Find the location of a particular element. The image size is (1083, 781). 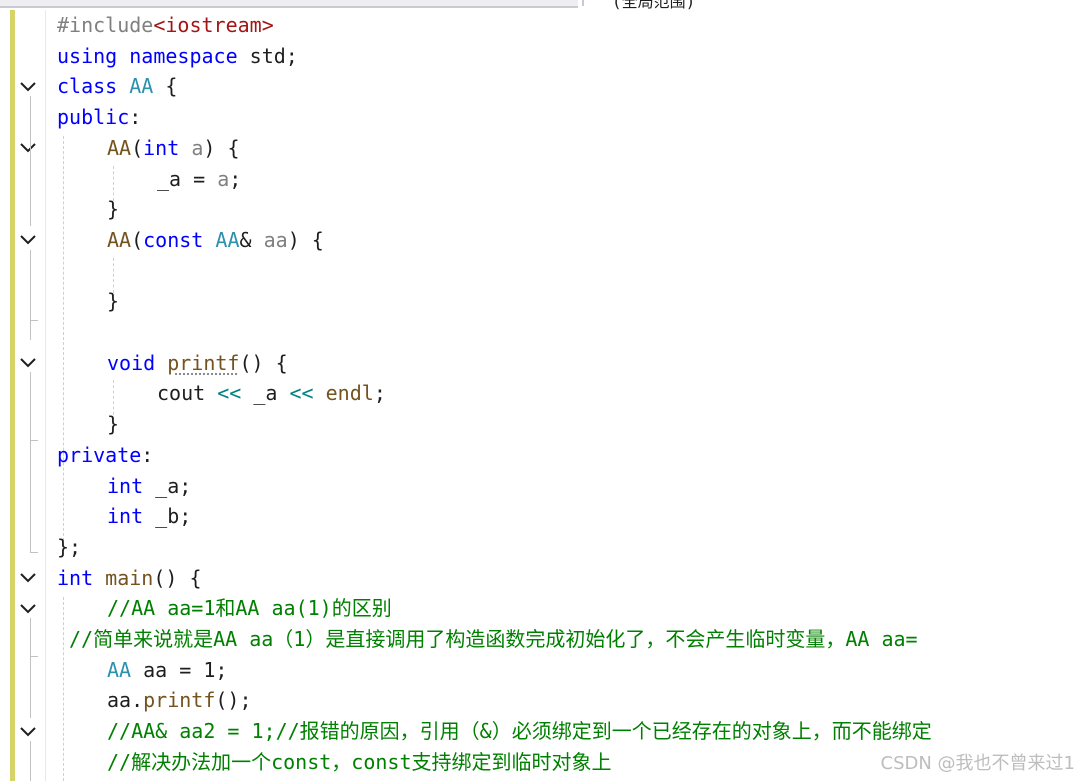

code-line: //解决办法加一个const，const支持绑定到临时对象上 is located at coordinates (359, 762).